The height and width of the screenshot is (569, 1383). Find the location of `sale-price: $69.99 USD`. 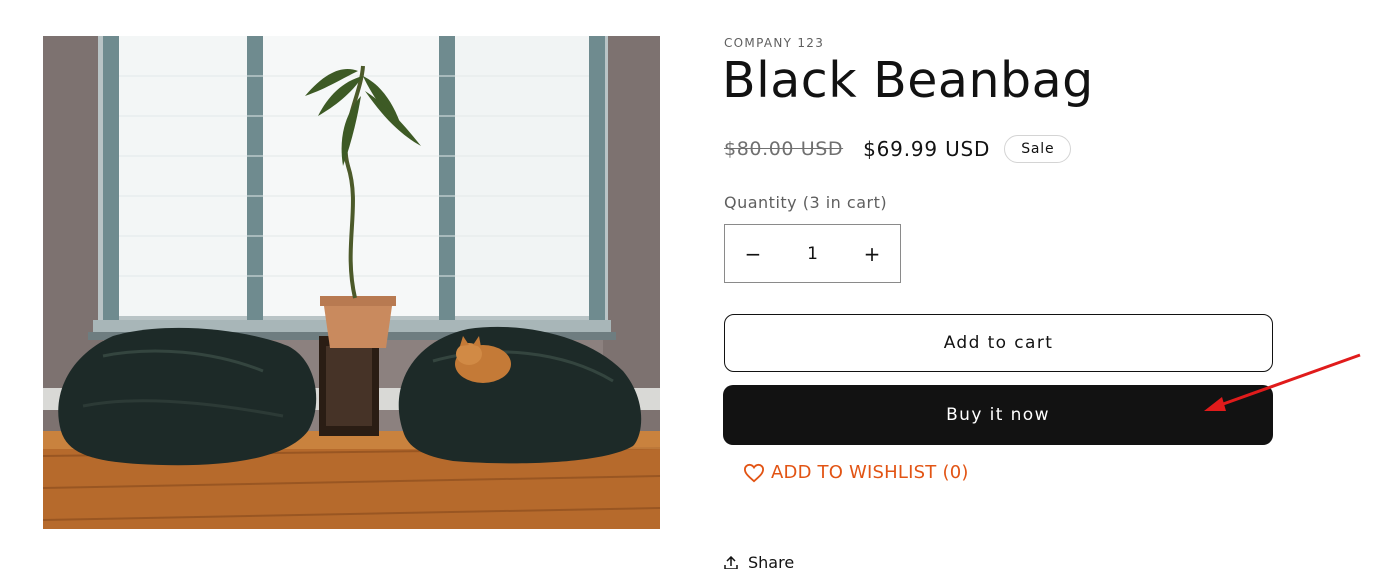

sale-price: $69.99 USD is located at coordinates (927, 149).